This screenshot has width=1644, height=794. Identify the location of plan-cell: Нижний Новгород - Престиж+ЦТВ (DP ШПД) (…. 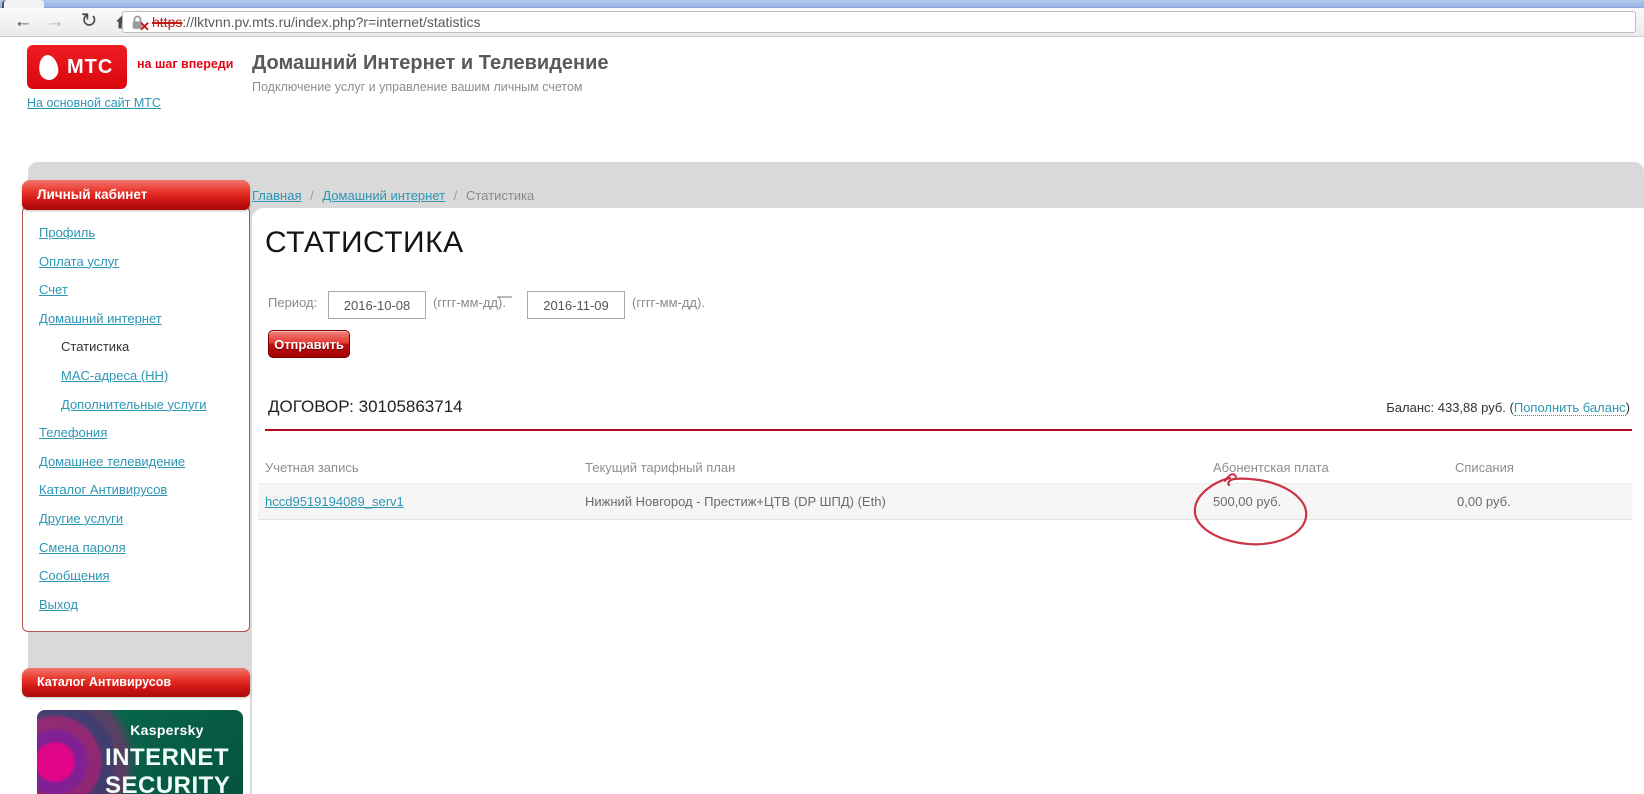
(735, 501).